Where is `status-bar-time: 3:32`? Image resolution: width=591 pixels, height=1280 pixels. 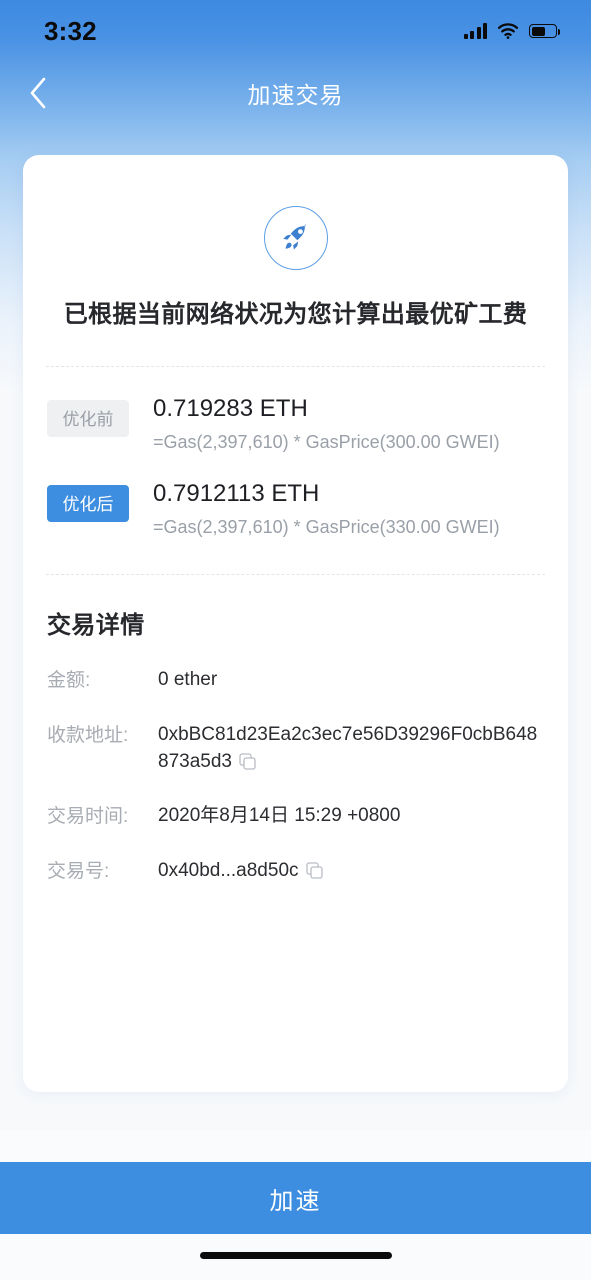 status-bar-time: 3:32 is located at coordinates (70, 30).